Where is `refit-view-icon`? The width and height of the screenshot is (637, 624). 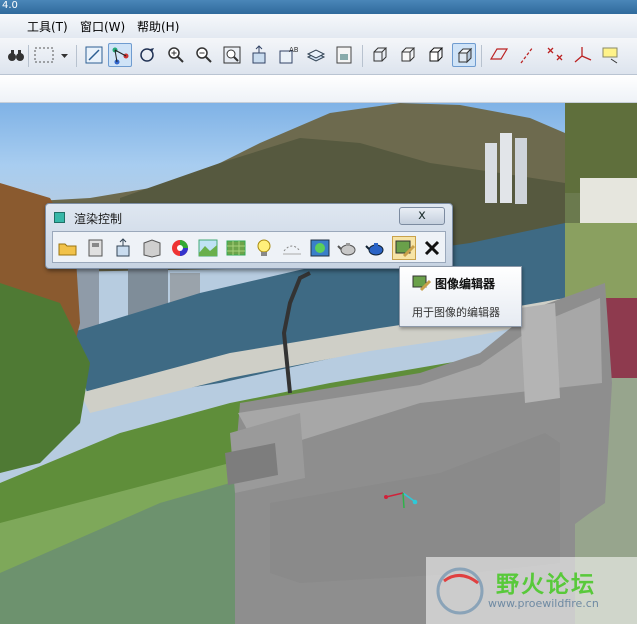 refit-view-icon is located at coordinates (94, 55).